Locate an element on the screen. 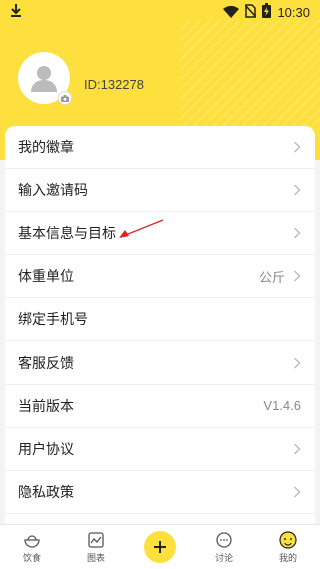 This screenshot has width=320, height=569. tab-discussion: 讨论 is located at coordinates (224, 547).